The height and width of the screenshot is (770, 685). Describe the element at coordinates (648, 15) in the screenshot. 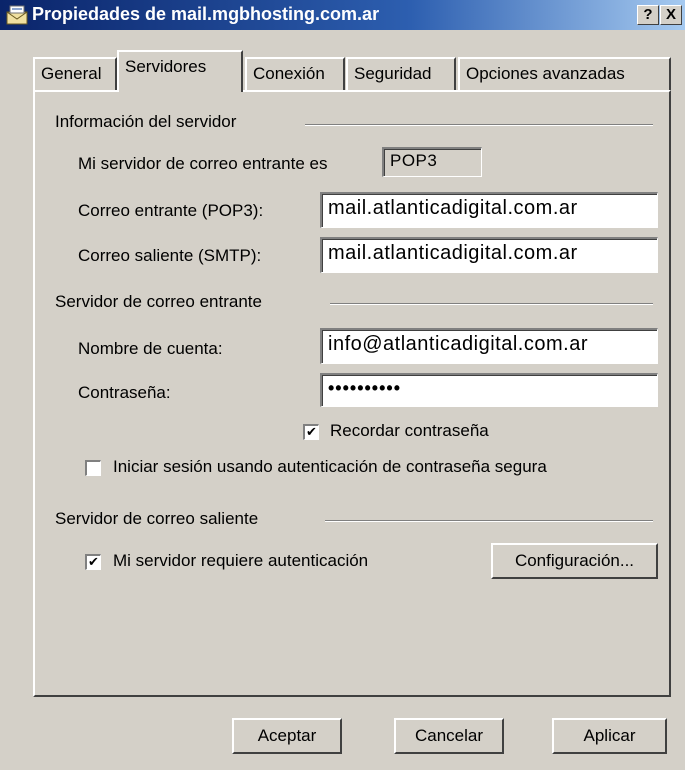

I see `help-button: ?` at that location.